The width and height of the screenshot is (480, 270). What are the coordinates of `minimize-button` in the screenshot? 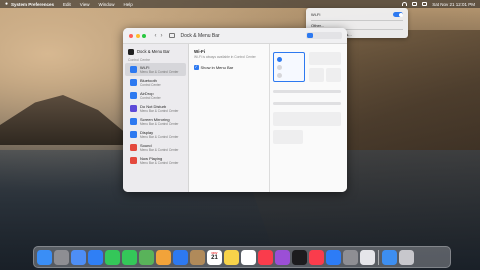 It's located at (137, 35).